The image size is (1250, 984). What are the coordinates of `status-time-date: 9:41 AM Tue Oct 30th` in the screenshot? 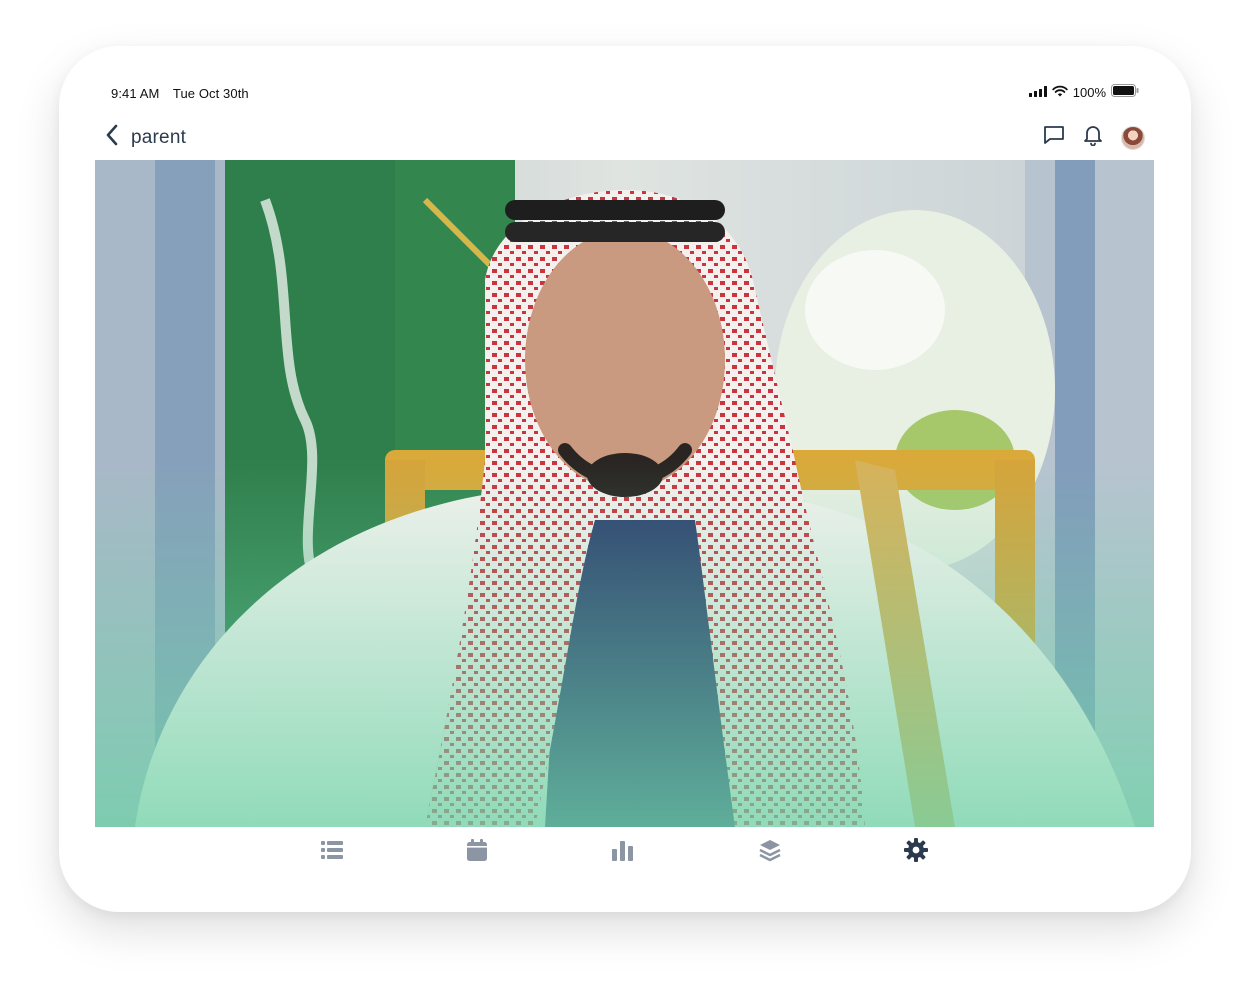 It's located at (185, 93).